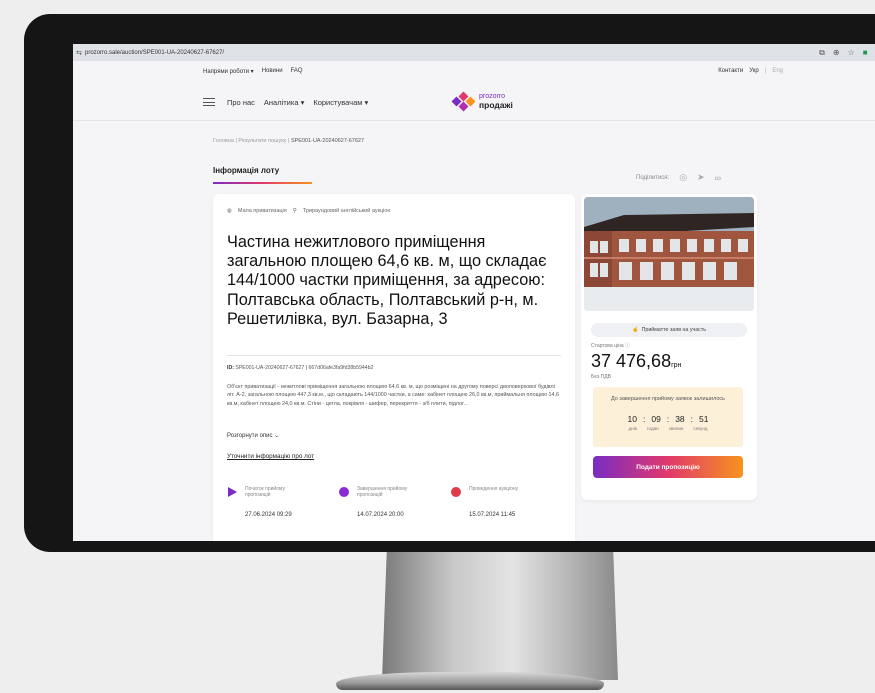  What do you see at coordinates (268, 515) in the screenshot?
I see `timeline-date: 27.06.2024 09:29` at bounding box center [268, 515].